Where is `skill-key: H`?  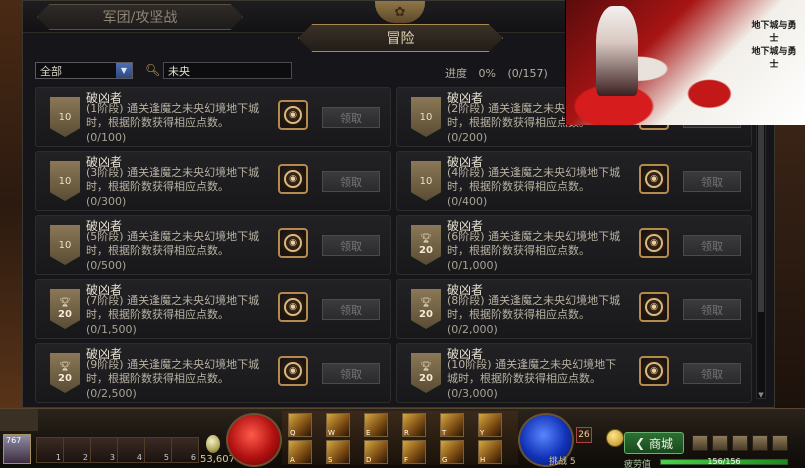 skill-key: H is located at coordinates (483, 460).